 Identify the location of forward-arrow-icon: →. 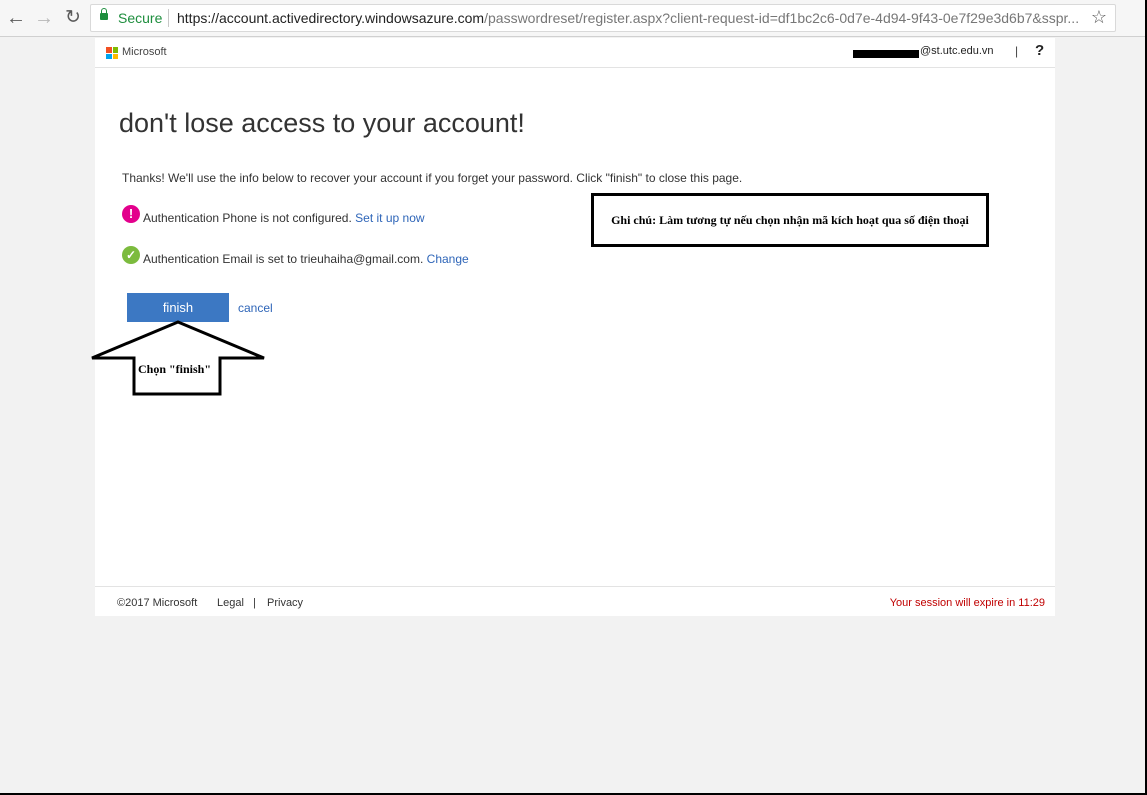
(44, 18).